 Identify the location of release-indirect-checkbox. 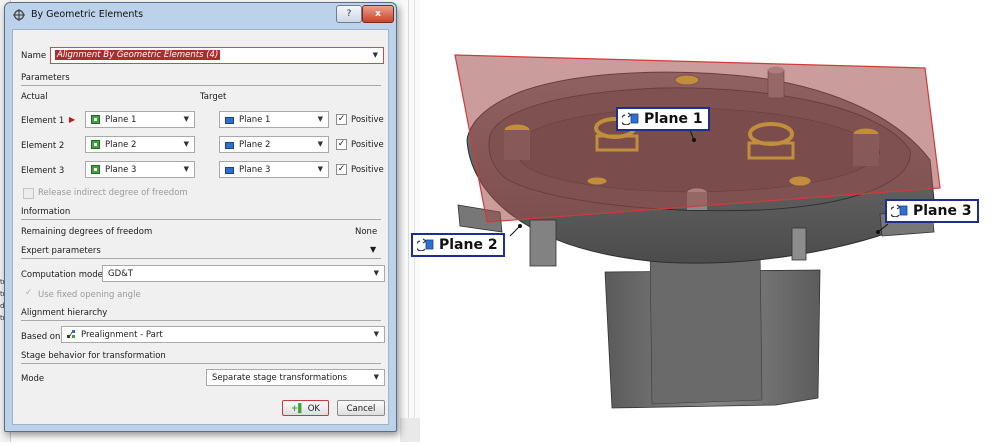
(28, 193).